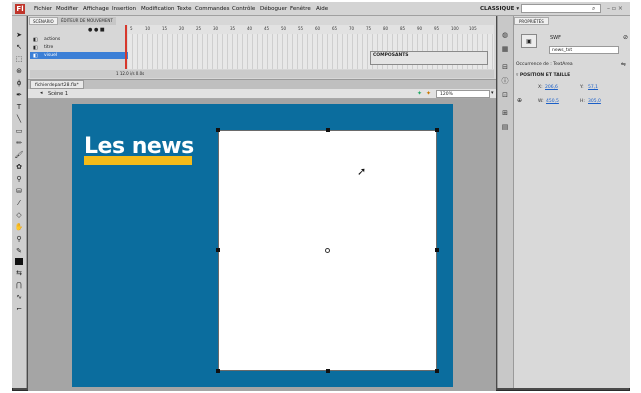 This screenshot has width=641, height=393. Describe the element at coordinates (463, 94) in the screenshot. I see `zoom-select: 120%` at that location.